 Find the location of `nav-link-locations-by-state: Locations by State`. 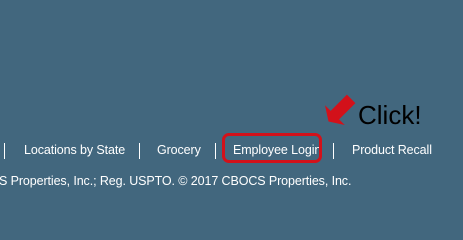

nav-link-locations-by-state: Locations by State is located at coordinates (74, 150).